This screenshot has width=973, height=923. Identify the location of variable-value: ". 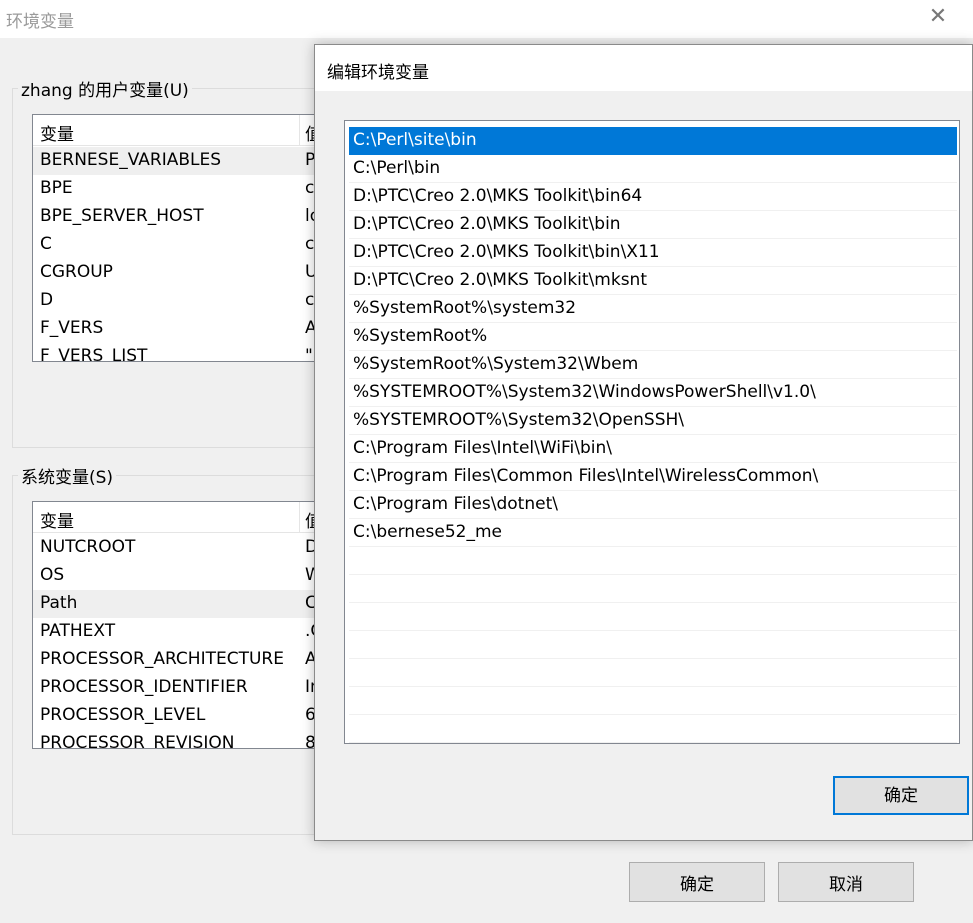
(309, 354).